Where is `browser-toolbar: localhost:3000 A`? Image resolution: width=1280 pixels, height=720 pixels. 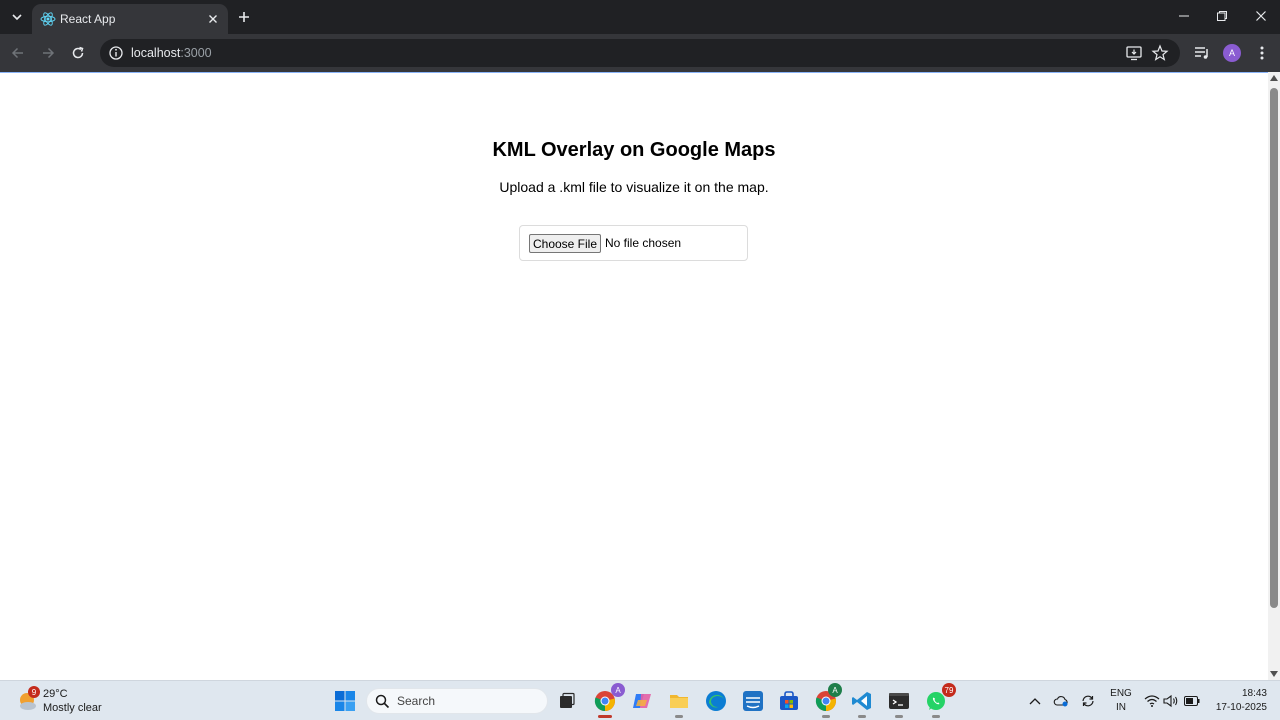 browser-toolbar: localhost:3000 A is located at coordinates (640, 53).